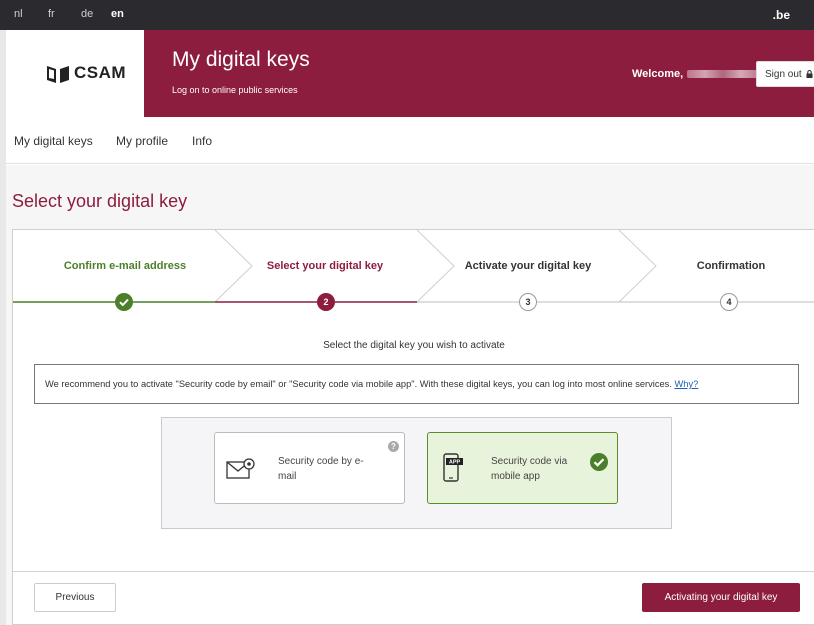 Image resolution: width=814 pixels, height=625 pixels. I want to click on selected-check-icon, so click(599, 462).